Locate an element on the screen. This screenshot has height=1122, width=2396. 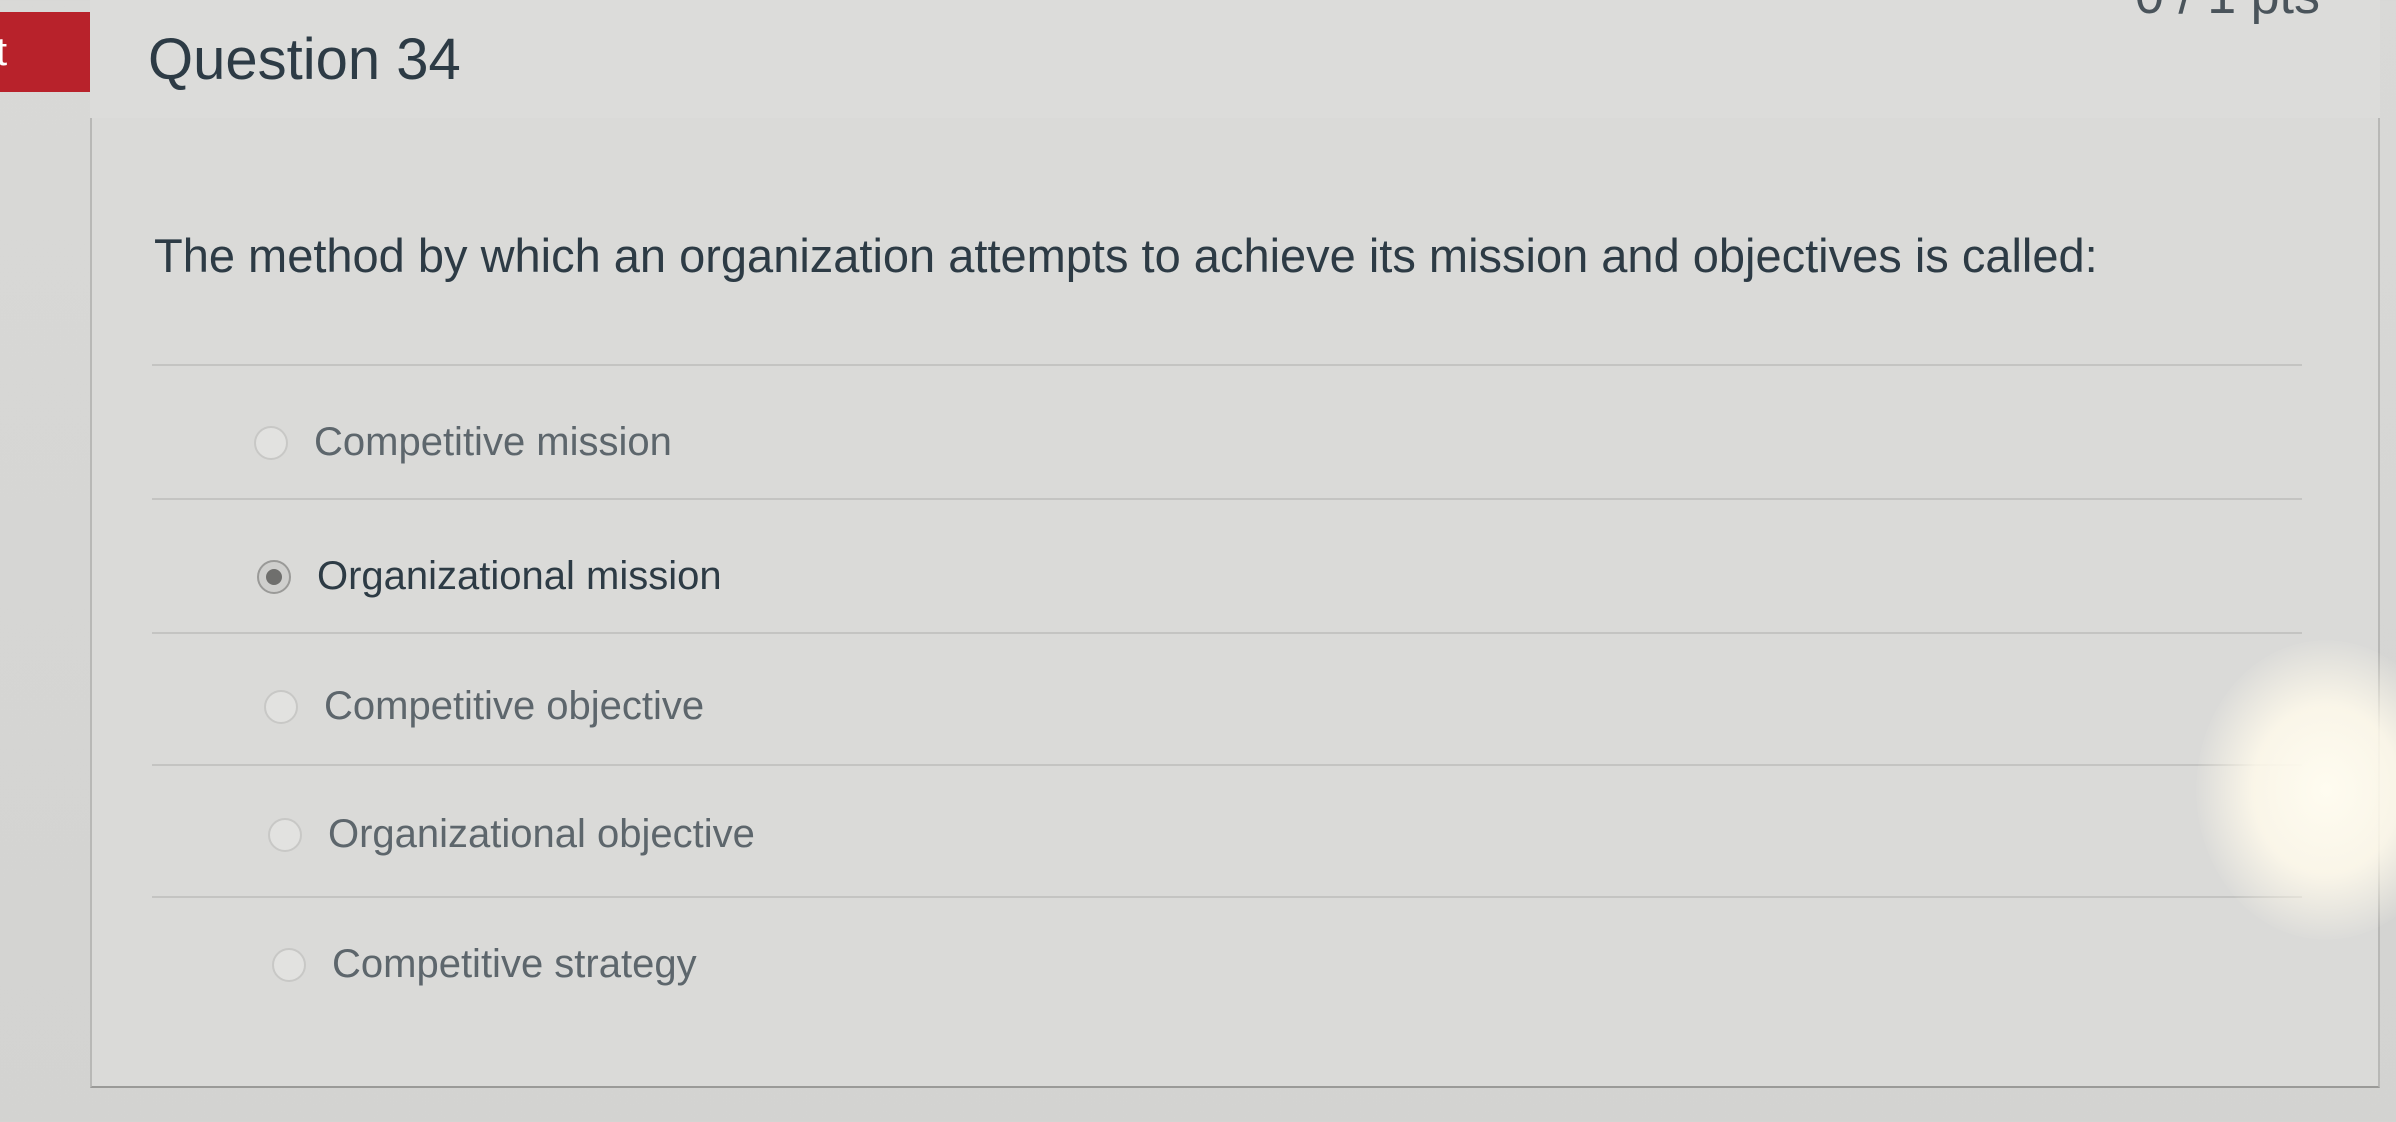
answer-option-4: Organizational objective is located at coordinates (511, 834).